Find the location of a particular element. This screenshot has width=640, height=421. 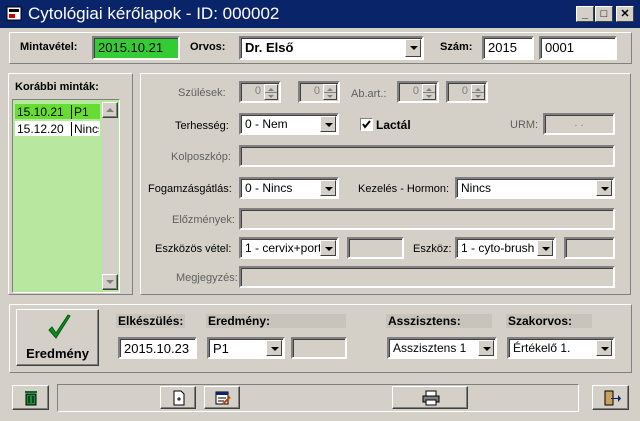

result-button: Eredmény is located at coordinates (57, 337).